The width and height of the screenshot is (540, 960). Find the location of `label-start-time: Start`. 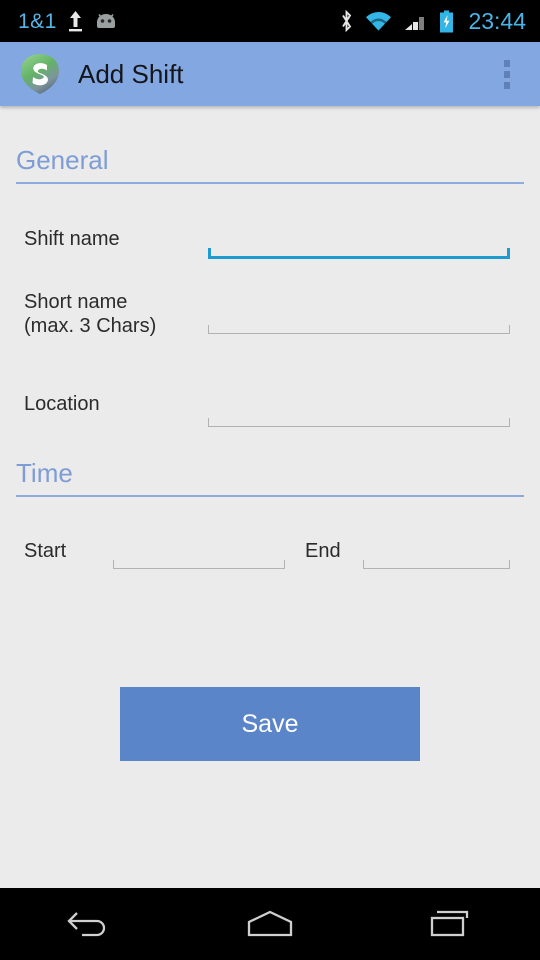

label-start-time: Start is located at coordinates (45, 551).